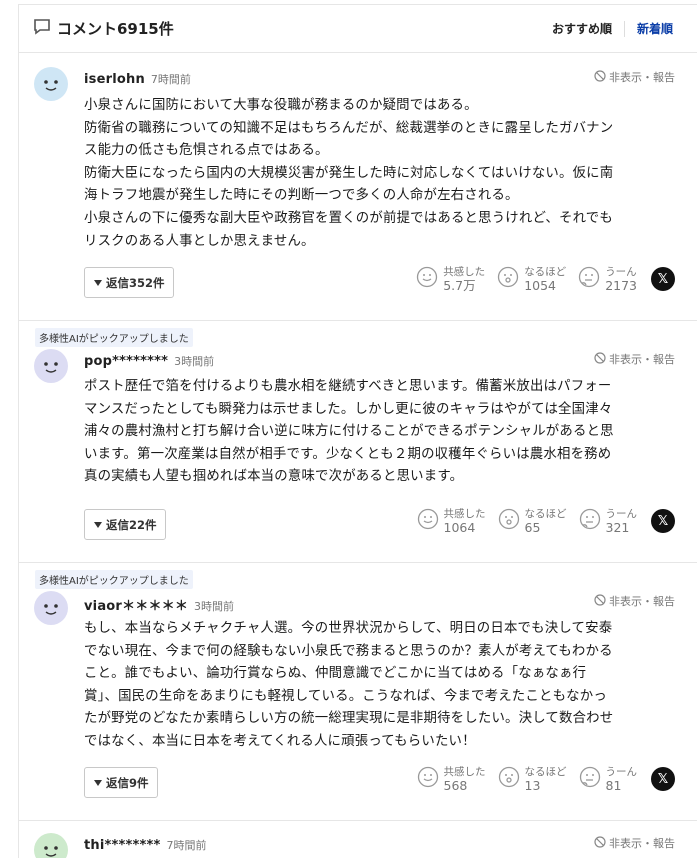 This screenshot has width=697, height=858. Describe the element at coordinates (540, 285) in the screenshot. I see `naruhodo-count: 1054` at that location.